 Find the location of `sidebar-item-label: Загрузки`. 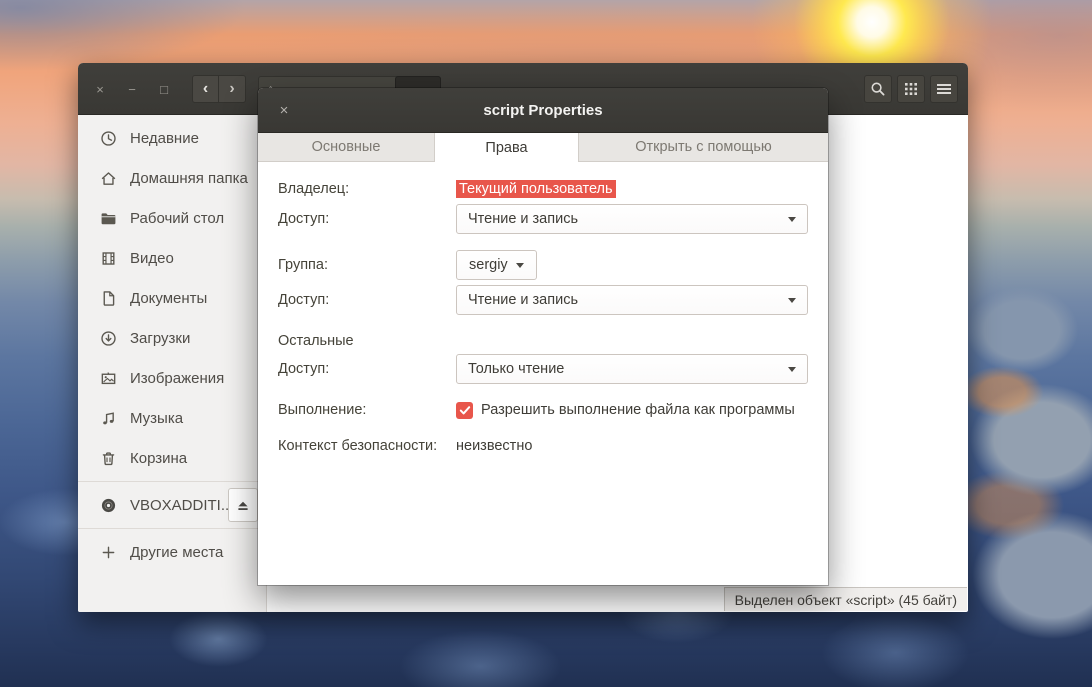

sidebar-item-label: Загрузки is located at coordinates (160, 338).